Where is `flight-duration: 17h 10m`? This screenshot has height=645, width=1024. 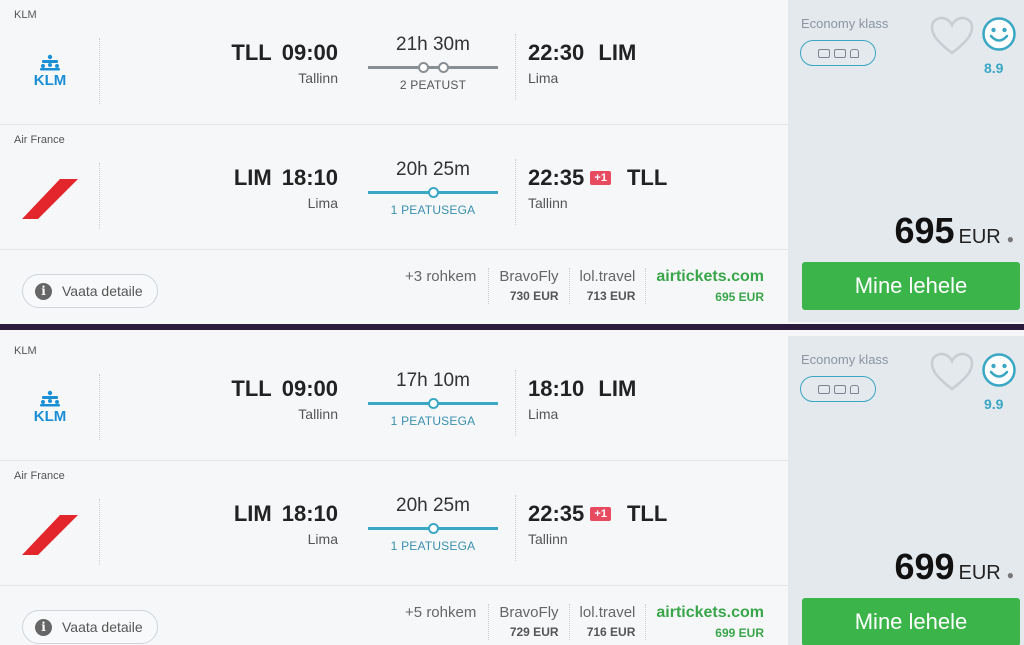
flight-duration: 17h 10m is located at coordinates (433, 380).